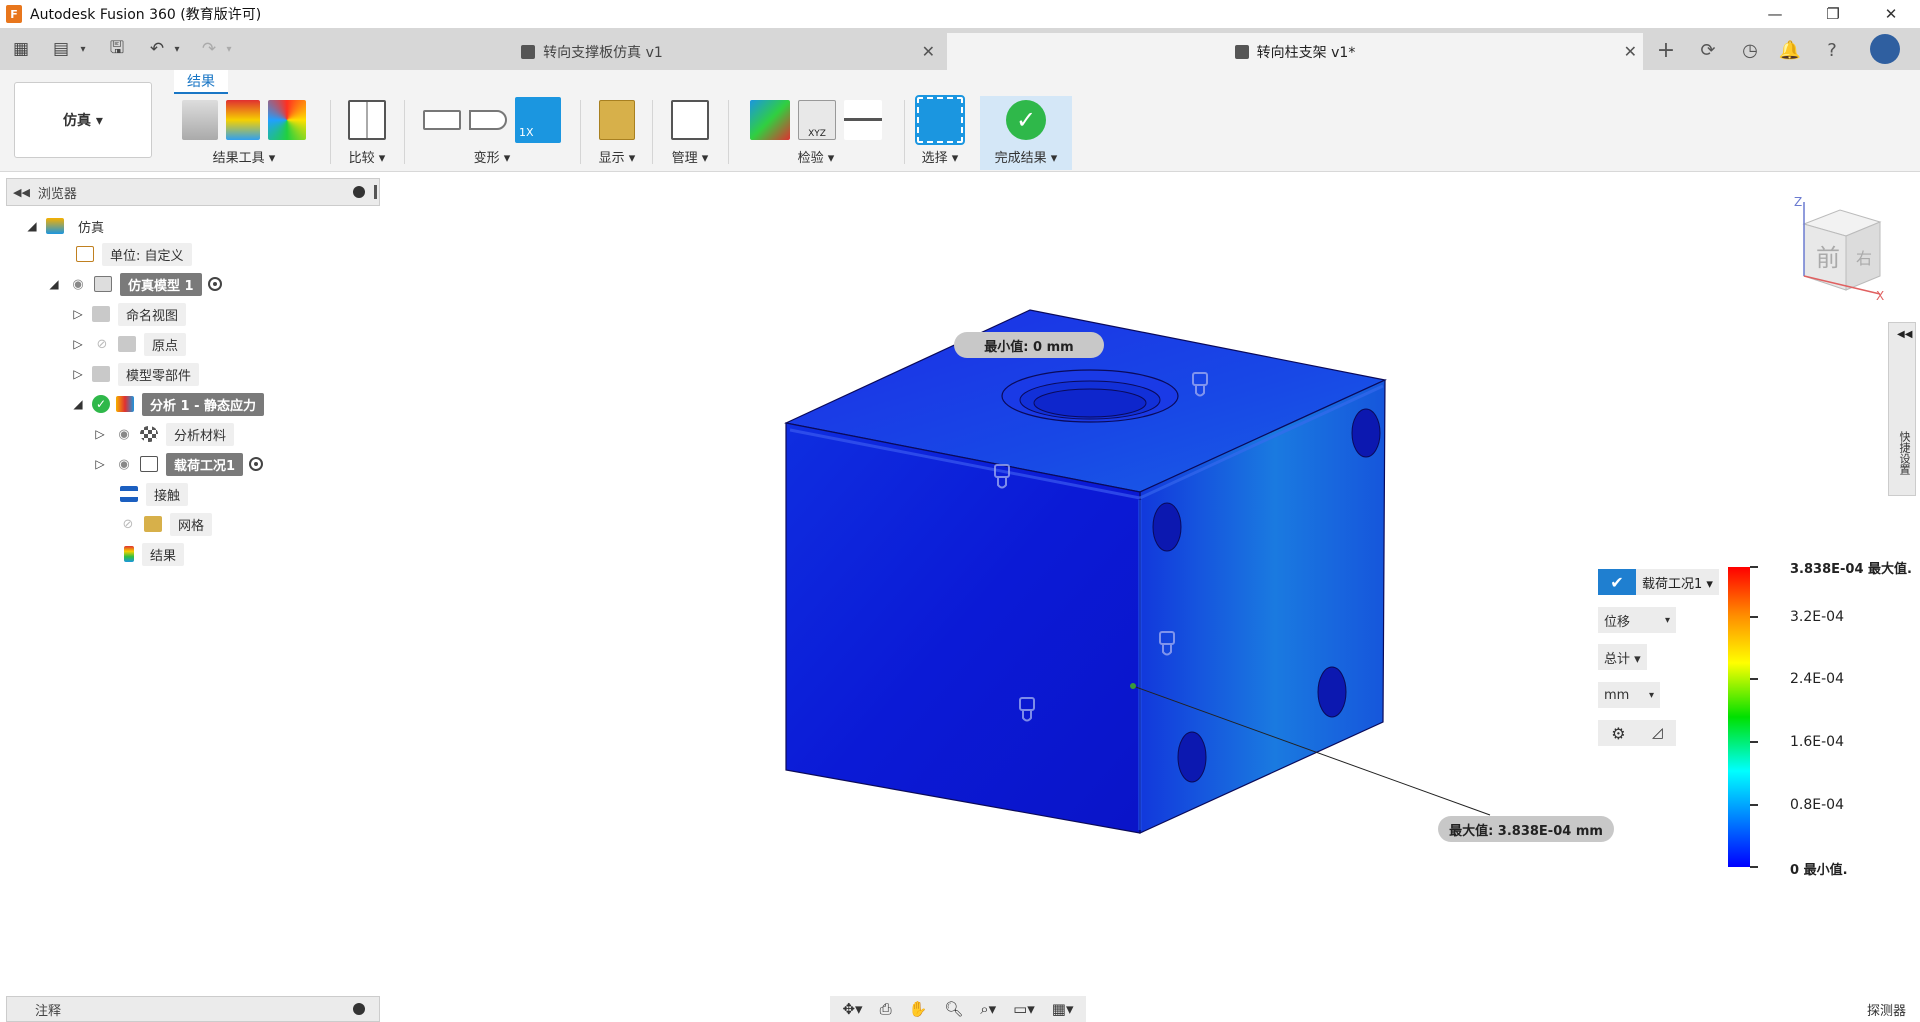 The image size is (1920, 1022). Describe the element at coordinates (1029, 345) in the screenshot. I see `min-value-probe: 最小值: 0 mm` at that location.